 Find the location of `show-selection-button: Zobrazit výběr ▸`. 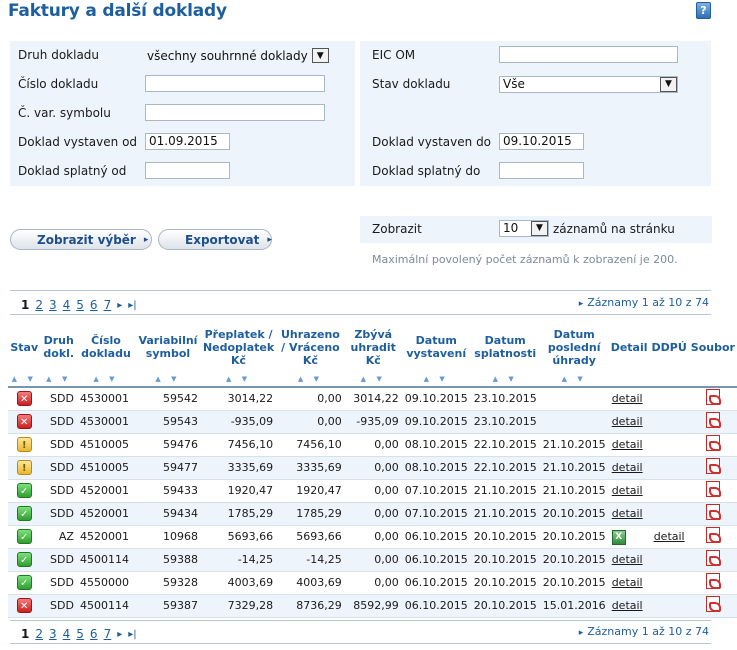

show-selection-button: Zobrazit výběr ▸ is located at coordinates (81, 239).